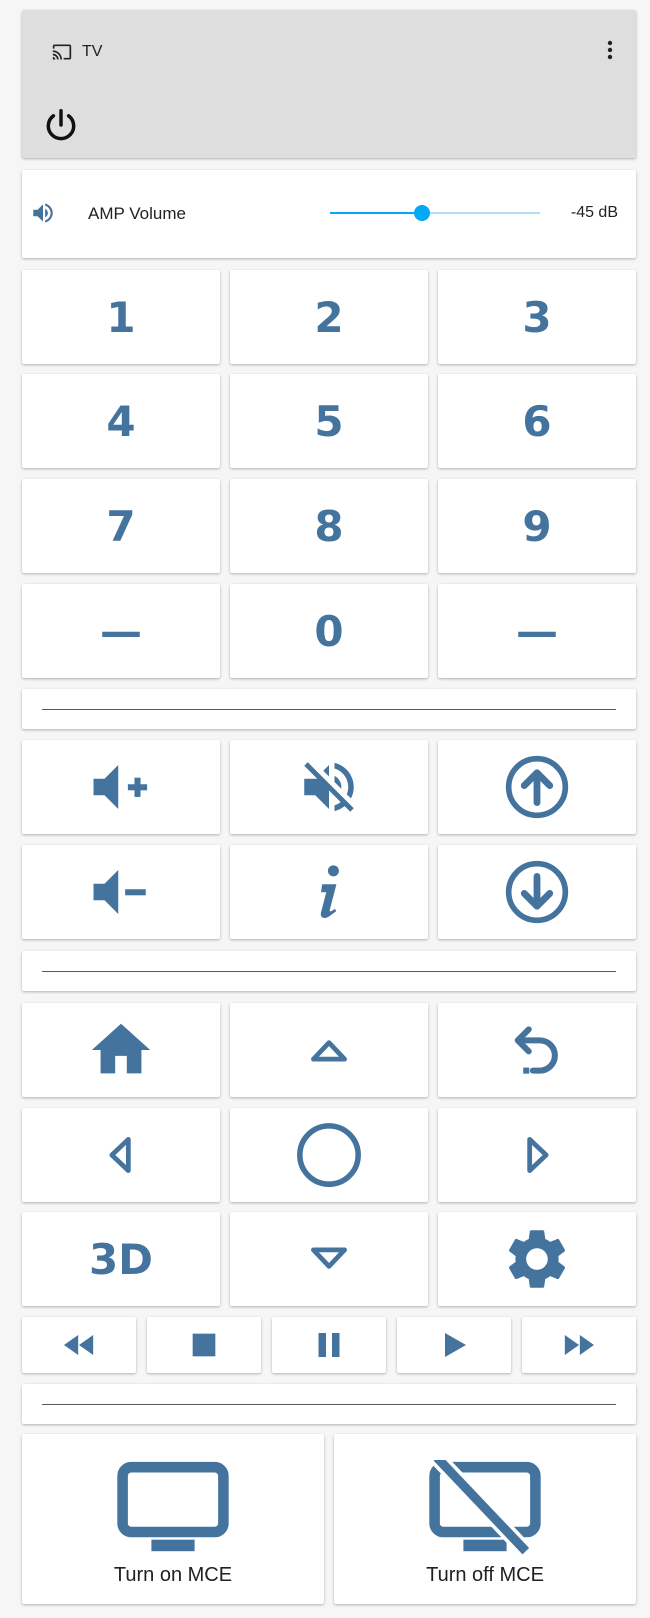  I want to click on key-label: 5, so click(329, 421).